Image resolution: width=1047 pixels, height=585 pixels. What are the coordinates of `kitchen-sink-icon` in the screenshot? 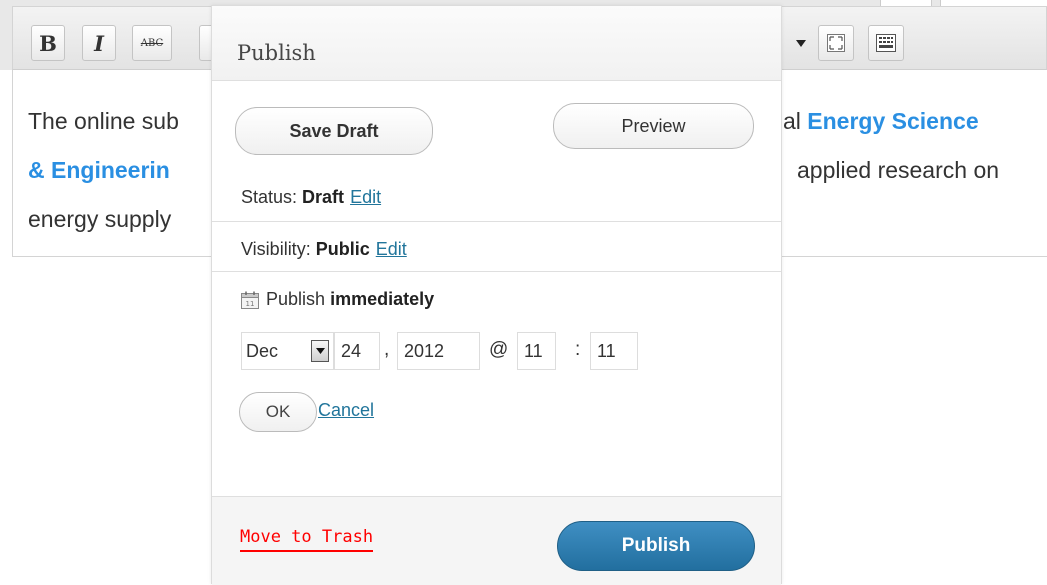 It's located at (886, 43).